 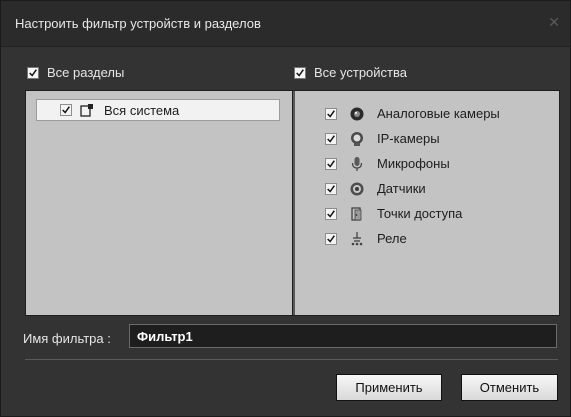 I want to click on cancel-button: Отменить, so click(x=509, y=387).